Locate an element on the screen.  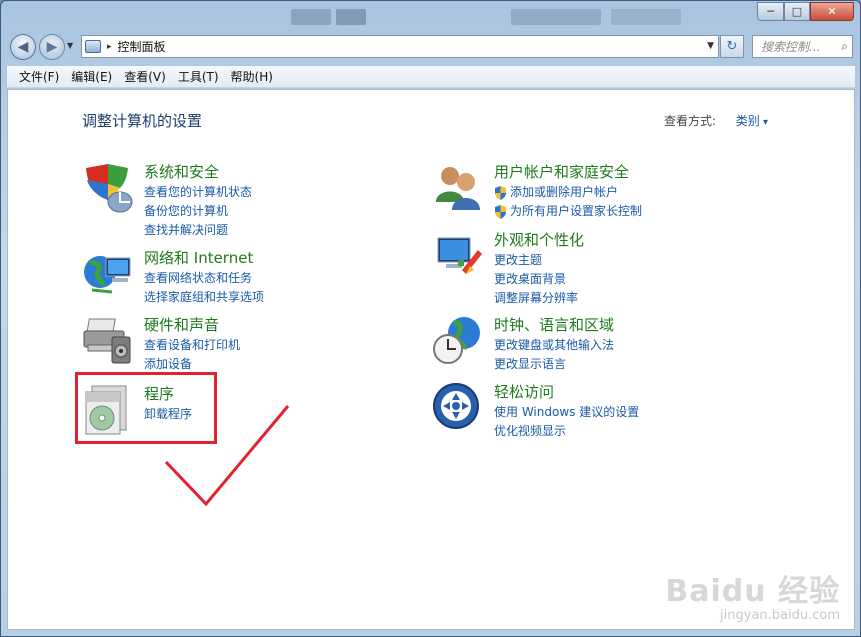
refresh-icon: ↻ is located at coordinates (732, 46).